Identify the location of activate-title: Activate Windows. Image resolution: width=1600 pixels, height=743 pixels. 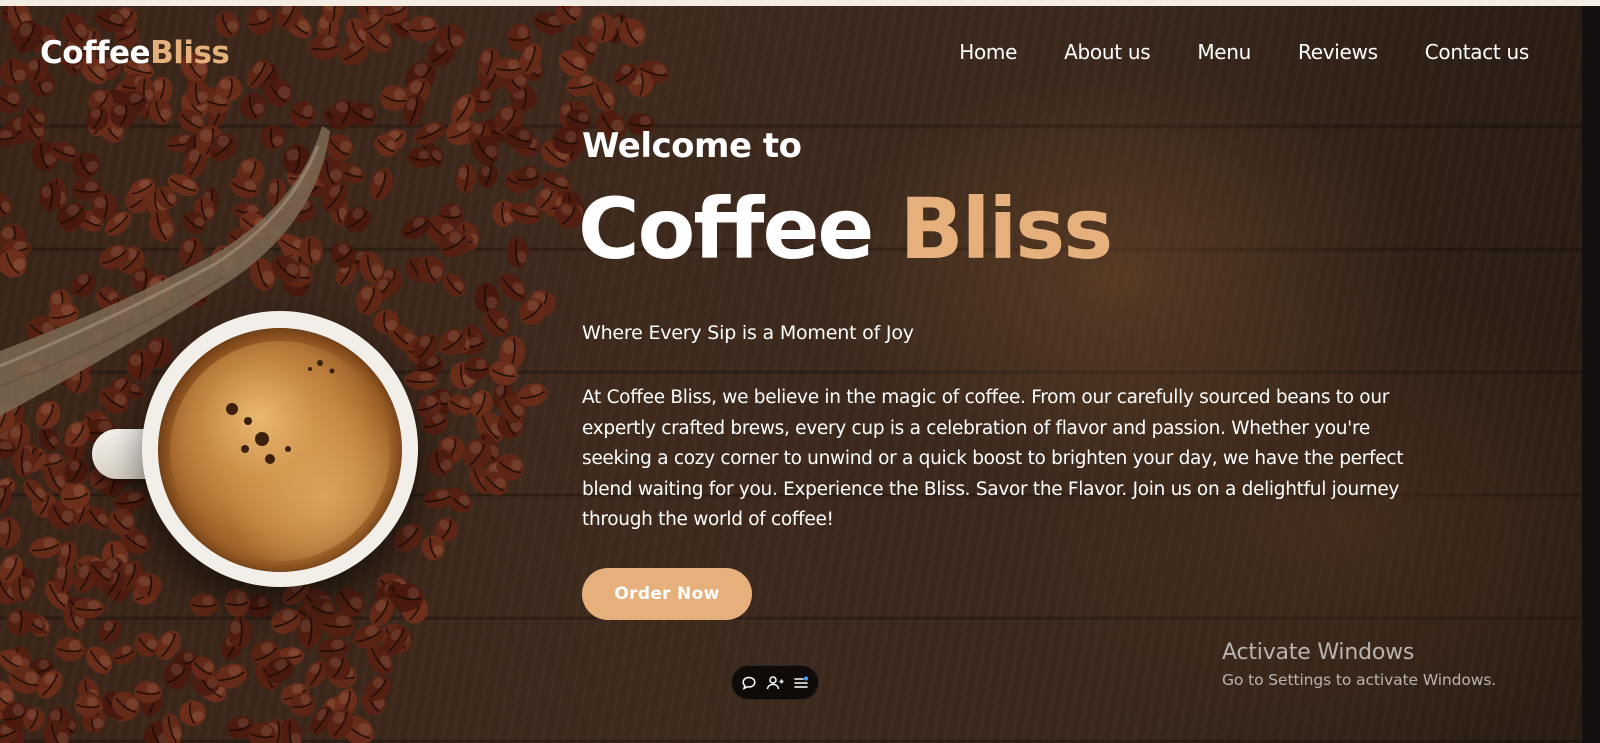
(1318, 652).